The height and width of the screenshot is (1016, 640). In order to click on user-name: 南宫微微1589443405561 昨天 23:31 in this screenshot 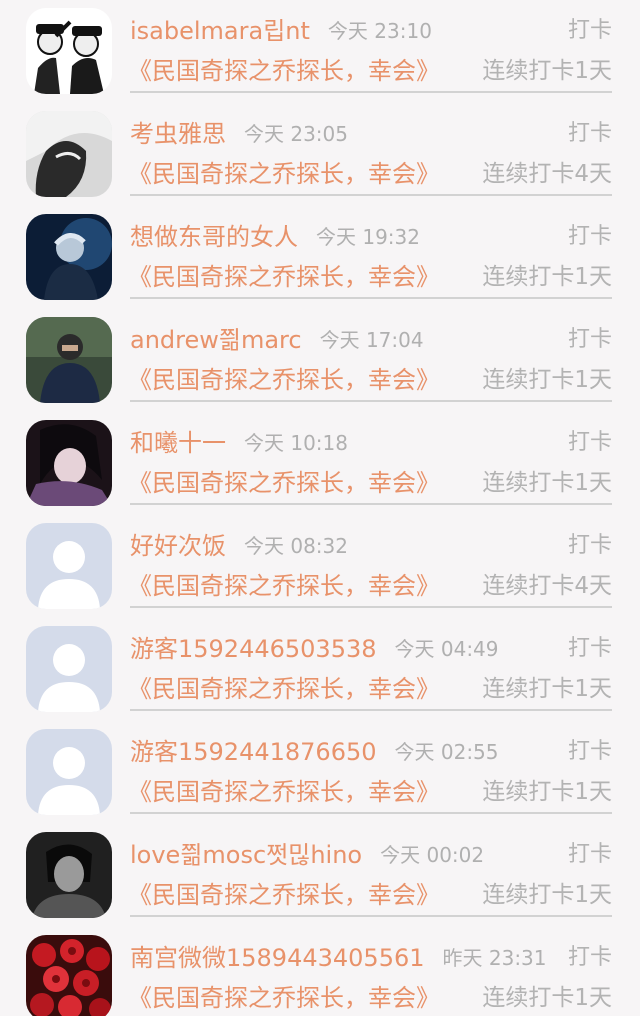, I will do `click(338, 958)`.